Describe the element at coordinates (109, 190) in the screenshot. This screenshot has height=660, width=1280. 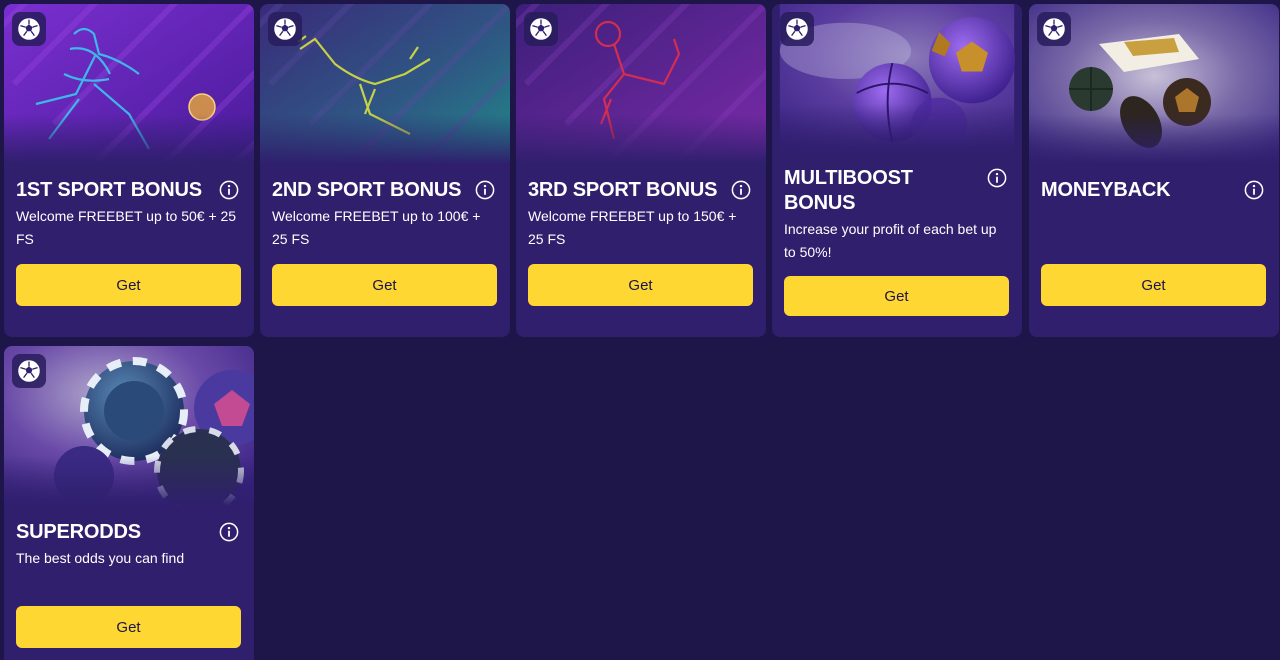
I see `bonus-title: 1ST SPORT BONUS` at that location.